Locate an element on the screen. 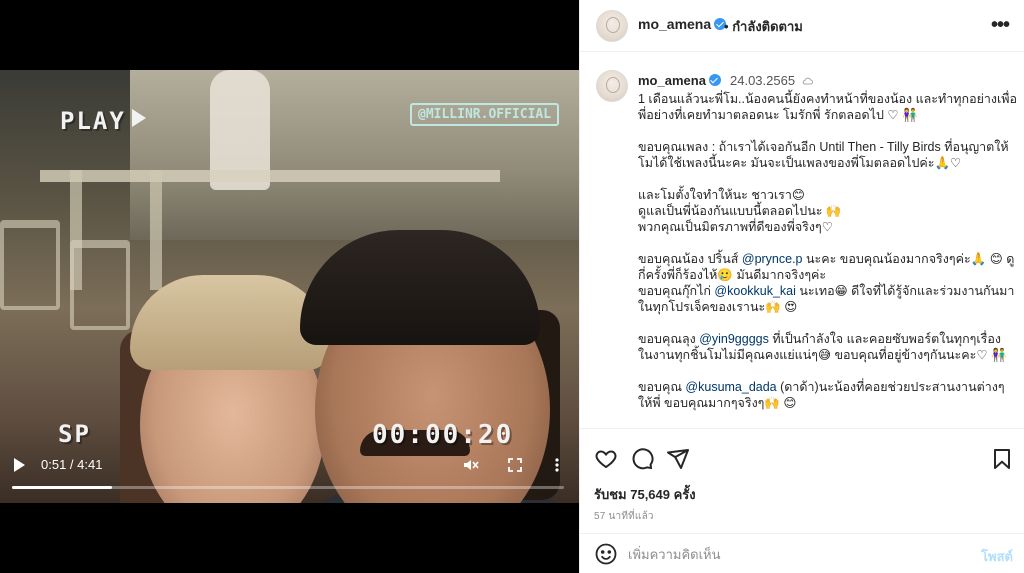 This screenshot has height=573, width=1024. background-building is located at coordinates (354, 155).